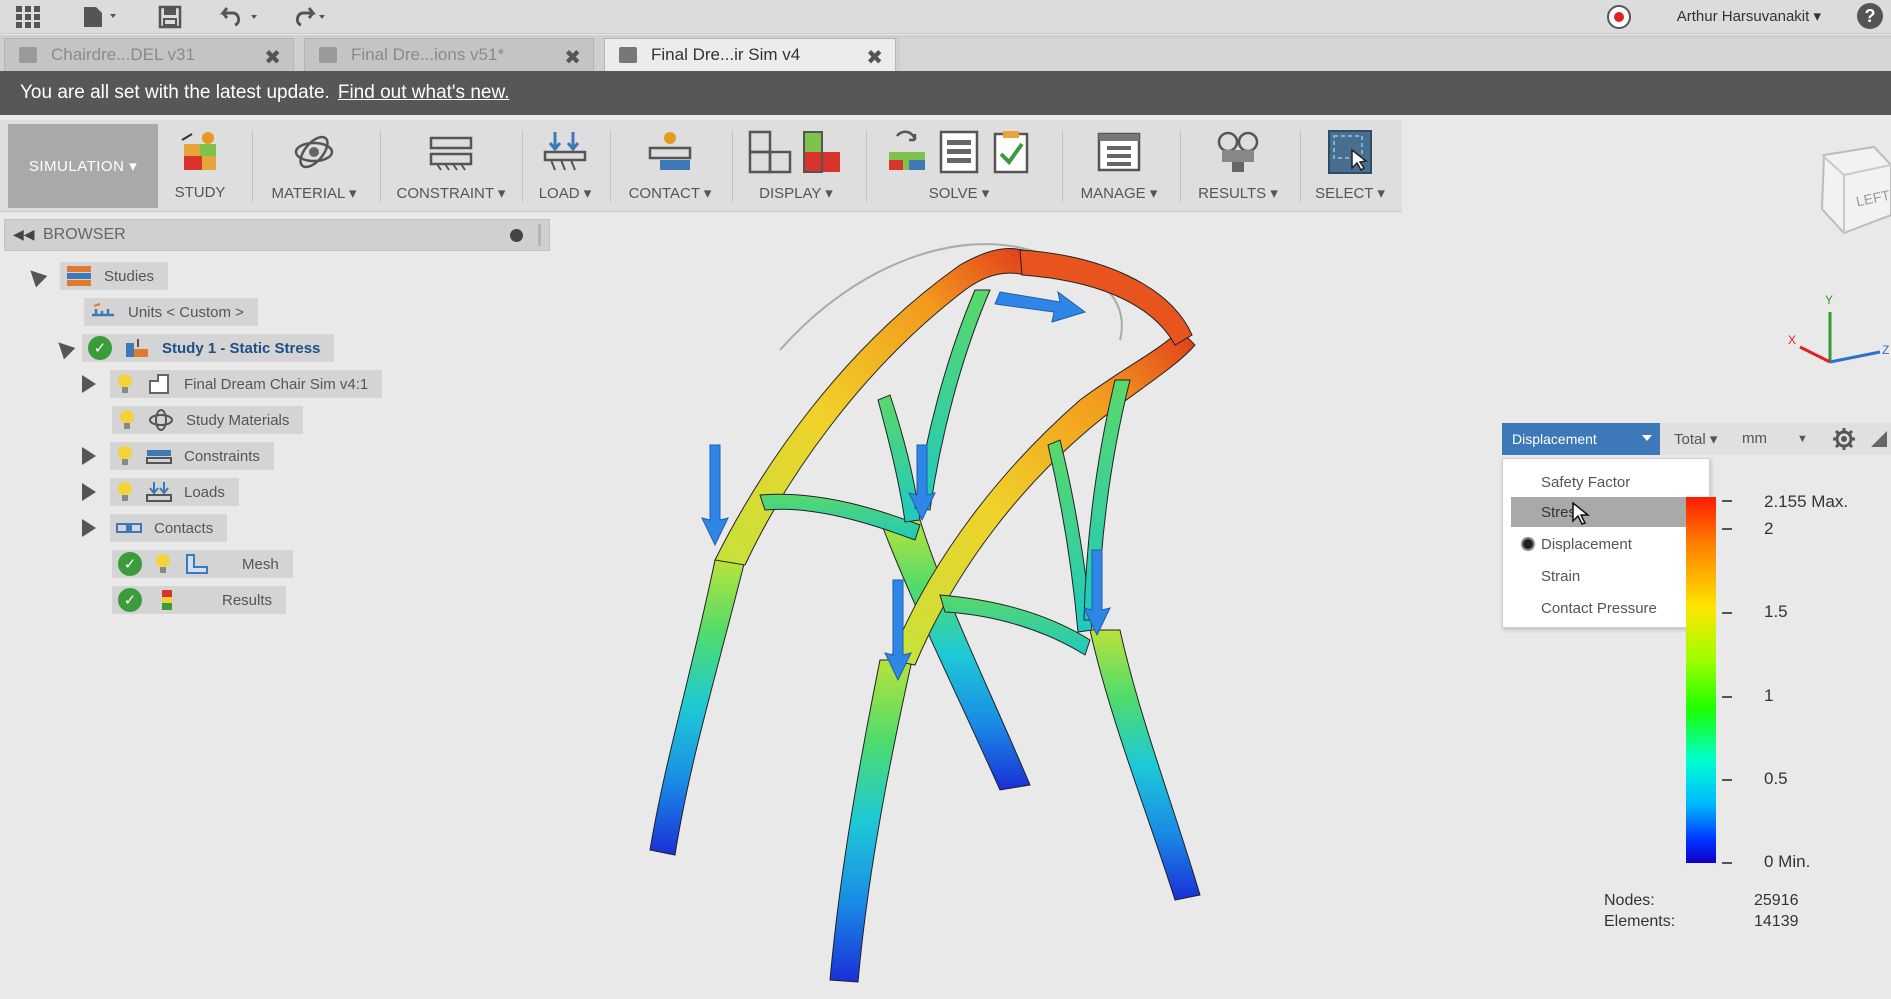  Describe the element at coordinates (149, 54) in the screenshot. I see `tab-chairdre: Chairdre...DEL v31 ✖` at that location.